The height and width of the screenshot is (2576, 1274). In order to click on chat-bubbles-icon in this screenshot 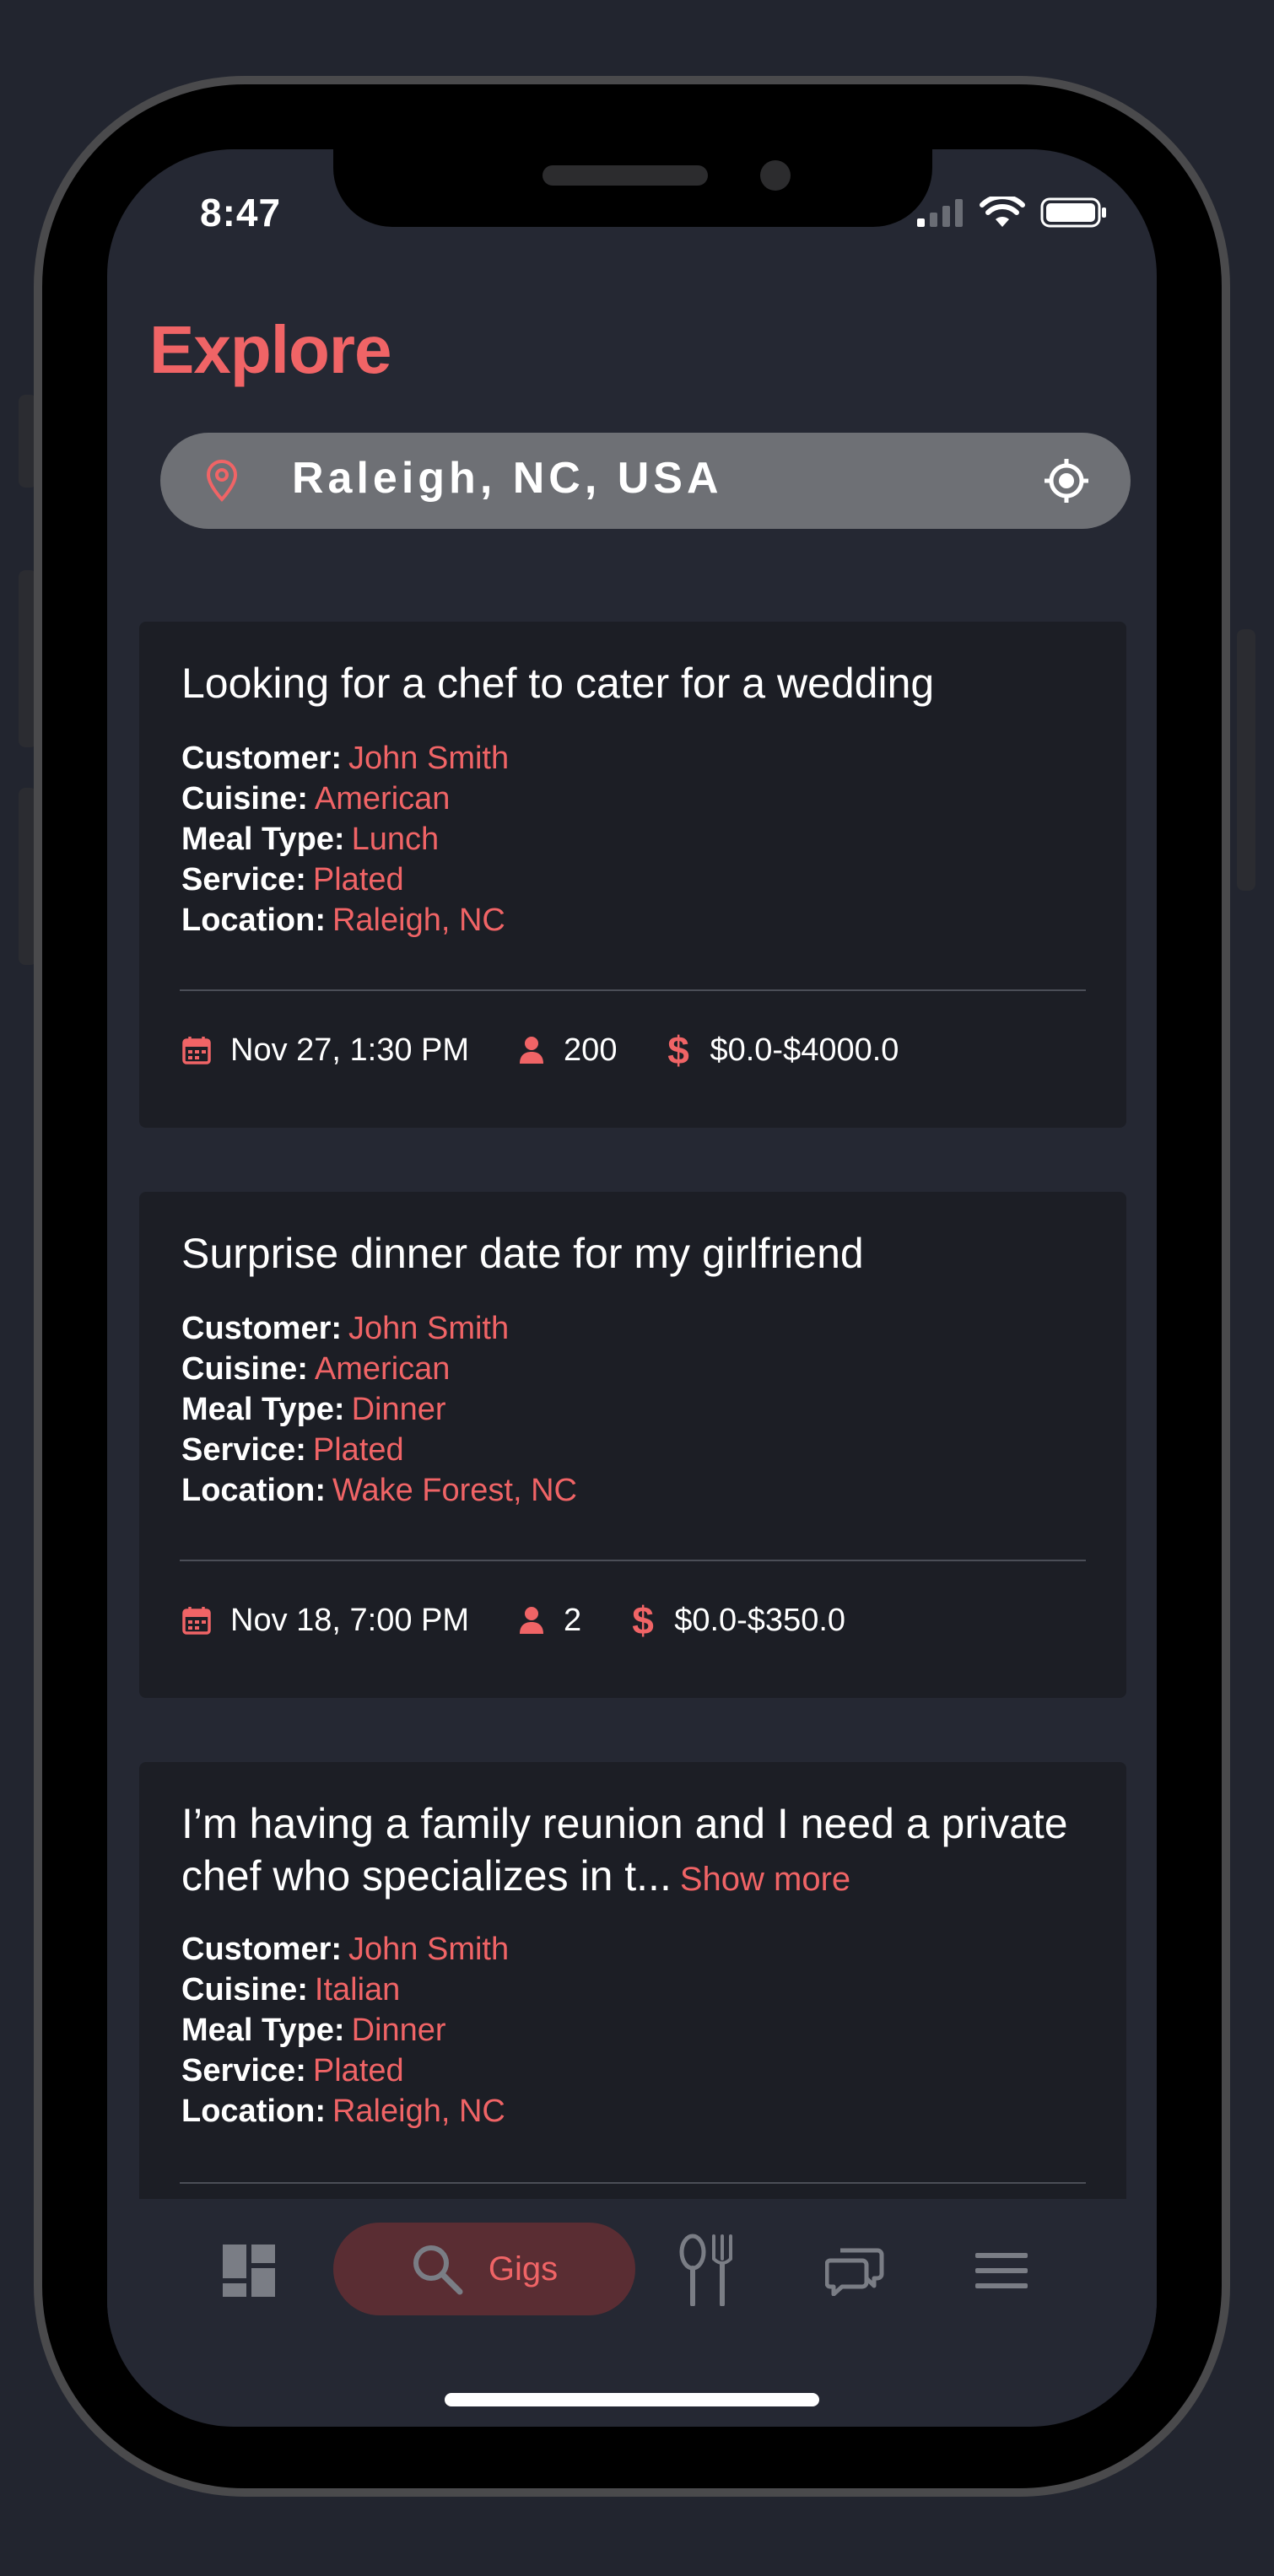, I will do `click(855, 2272)`.